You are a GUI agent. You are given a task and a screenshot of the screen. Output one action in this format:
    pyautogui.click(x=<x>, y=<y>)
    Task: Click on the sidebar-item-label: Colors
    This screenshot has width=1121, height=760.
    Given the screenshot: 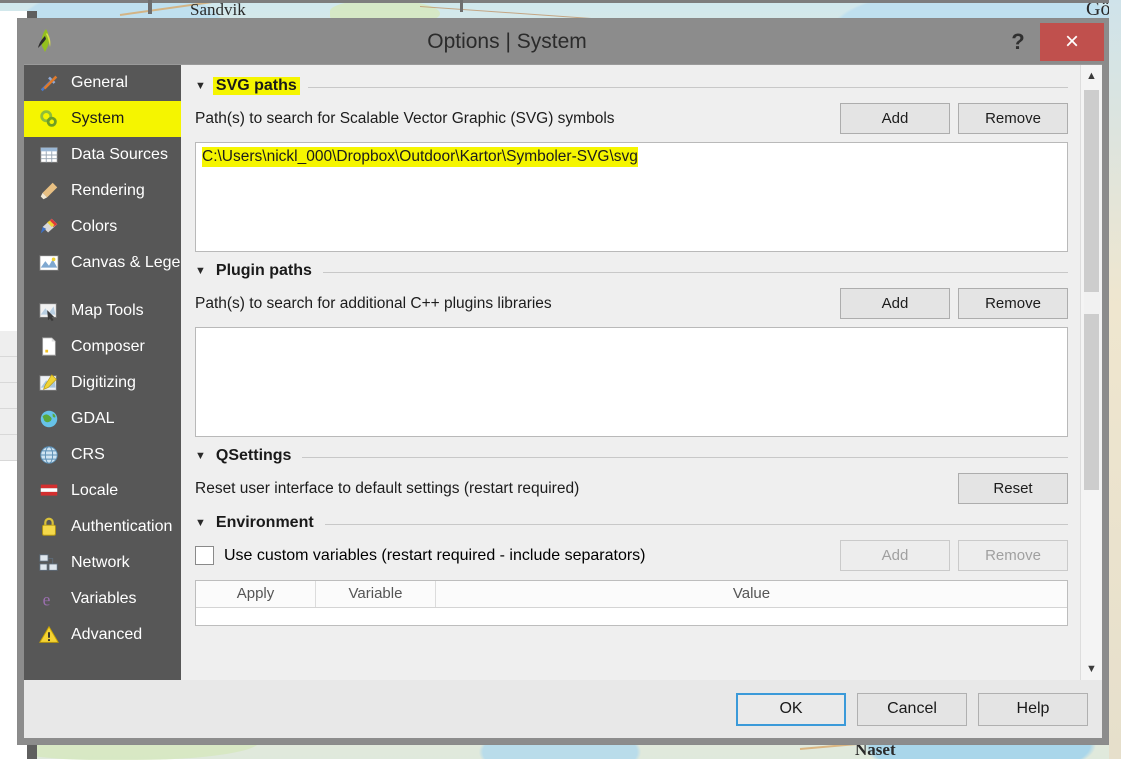 What is the action you would take?
    pyautogui.click(x=94, y=227)
    